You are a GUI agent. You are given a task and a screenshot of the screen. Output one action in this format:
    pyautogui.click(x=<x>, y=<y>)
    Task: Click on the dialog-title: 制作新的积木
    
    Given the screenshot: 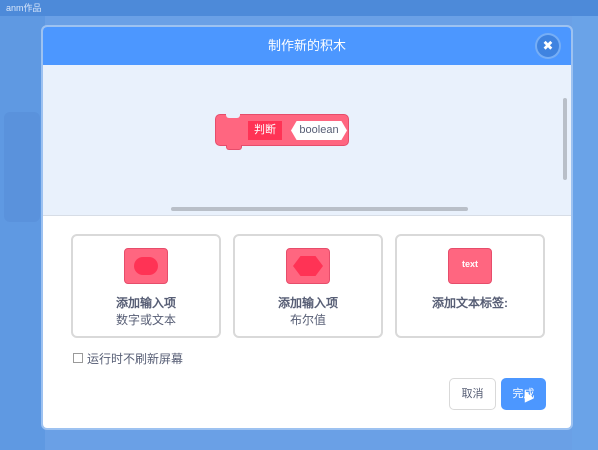 What is the action you would take?
    pyautogui.click(x=306, y=45)
    